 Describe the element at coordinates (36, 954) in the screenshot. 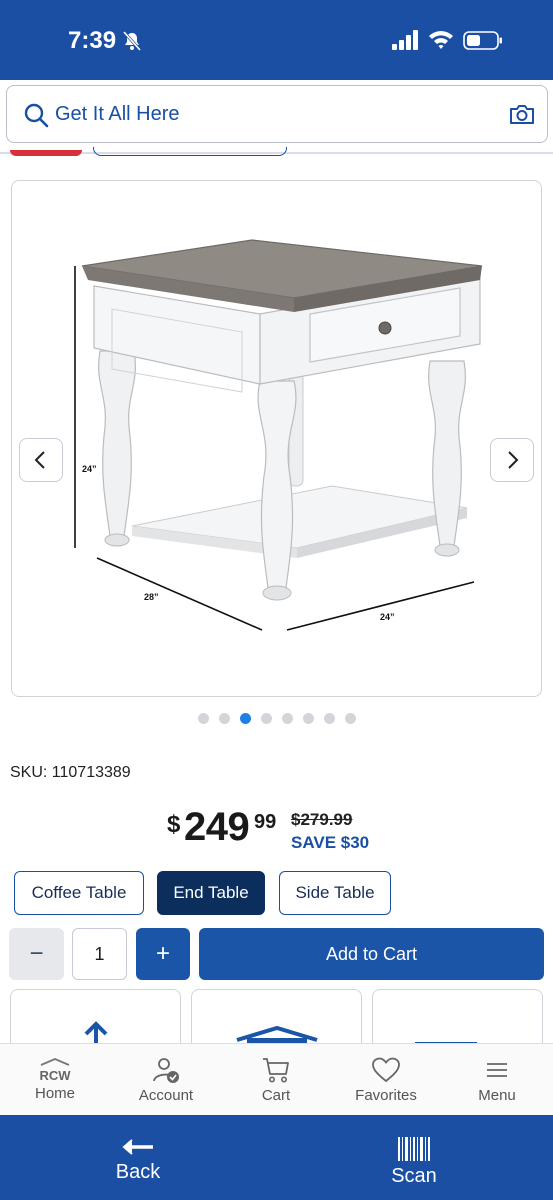

I see `quantity-decrement-button: −` at that location.